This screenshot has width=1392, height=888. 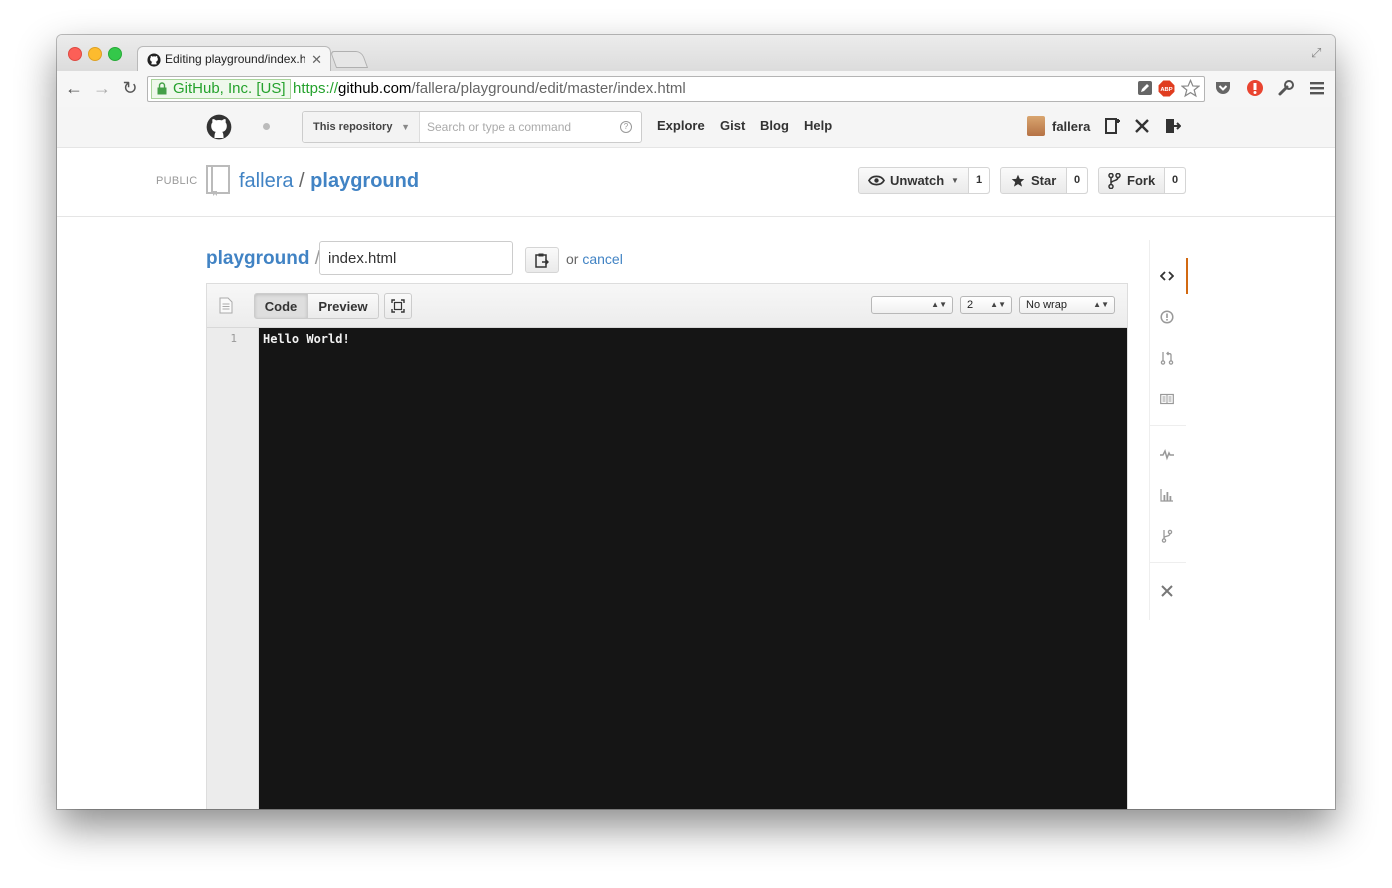 I want to click on menu-icon, so click(x=1317, y=88).